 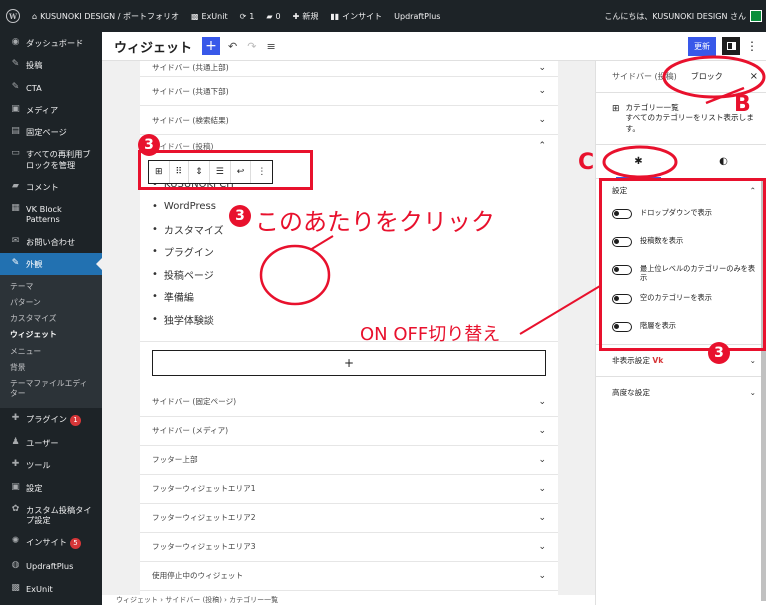 What do you see at coordinates (51, 389) in the screenshot?
I see `submenu-item: テーマファイルエディター` at bounding box center [51, 389].